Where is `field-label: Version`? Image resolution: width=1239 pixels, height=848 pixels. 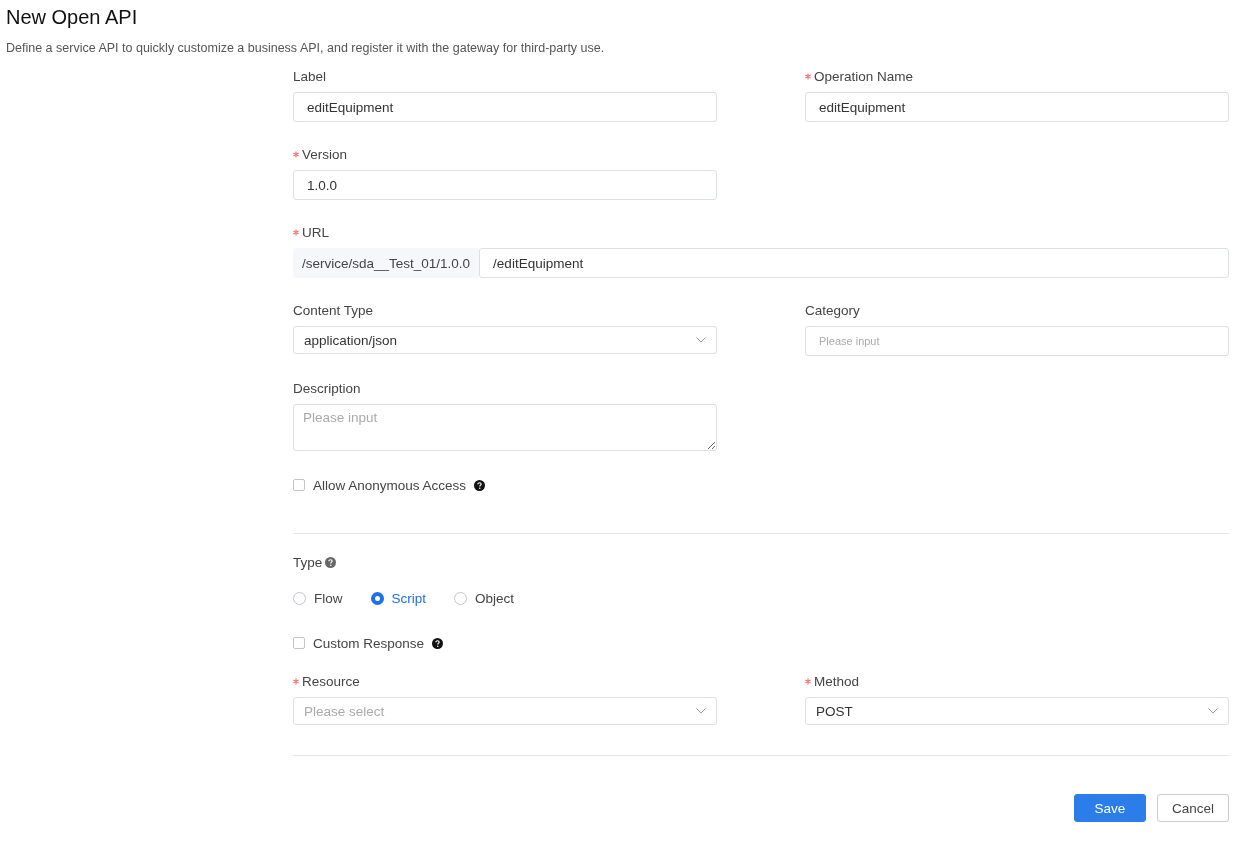 field-label: Version is located at coordinates (325, 154).